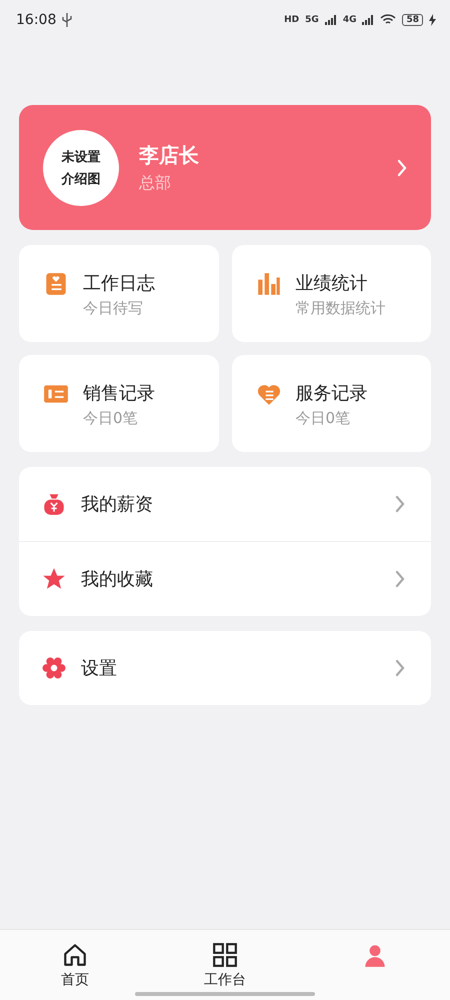 The width and height of the screenshot is (450, 1000). What do you see at coordinates (99, 668) in the screenshot?
I see `menu-label: 设置` at bounding box center [99, 668].